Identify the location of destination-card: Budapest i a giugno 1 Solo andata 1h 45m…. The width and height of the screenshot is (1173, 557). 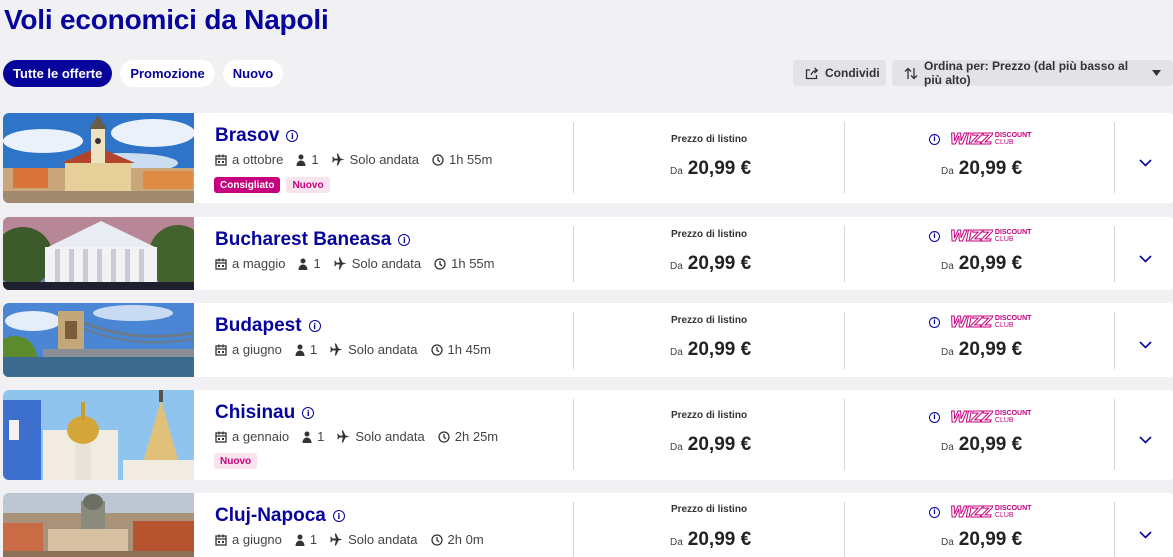
(588, 340).